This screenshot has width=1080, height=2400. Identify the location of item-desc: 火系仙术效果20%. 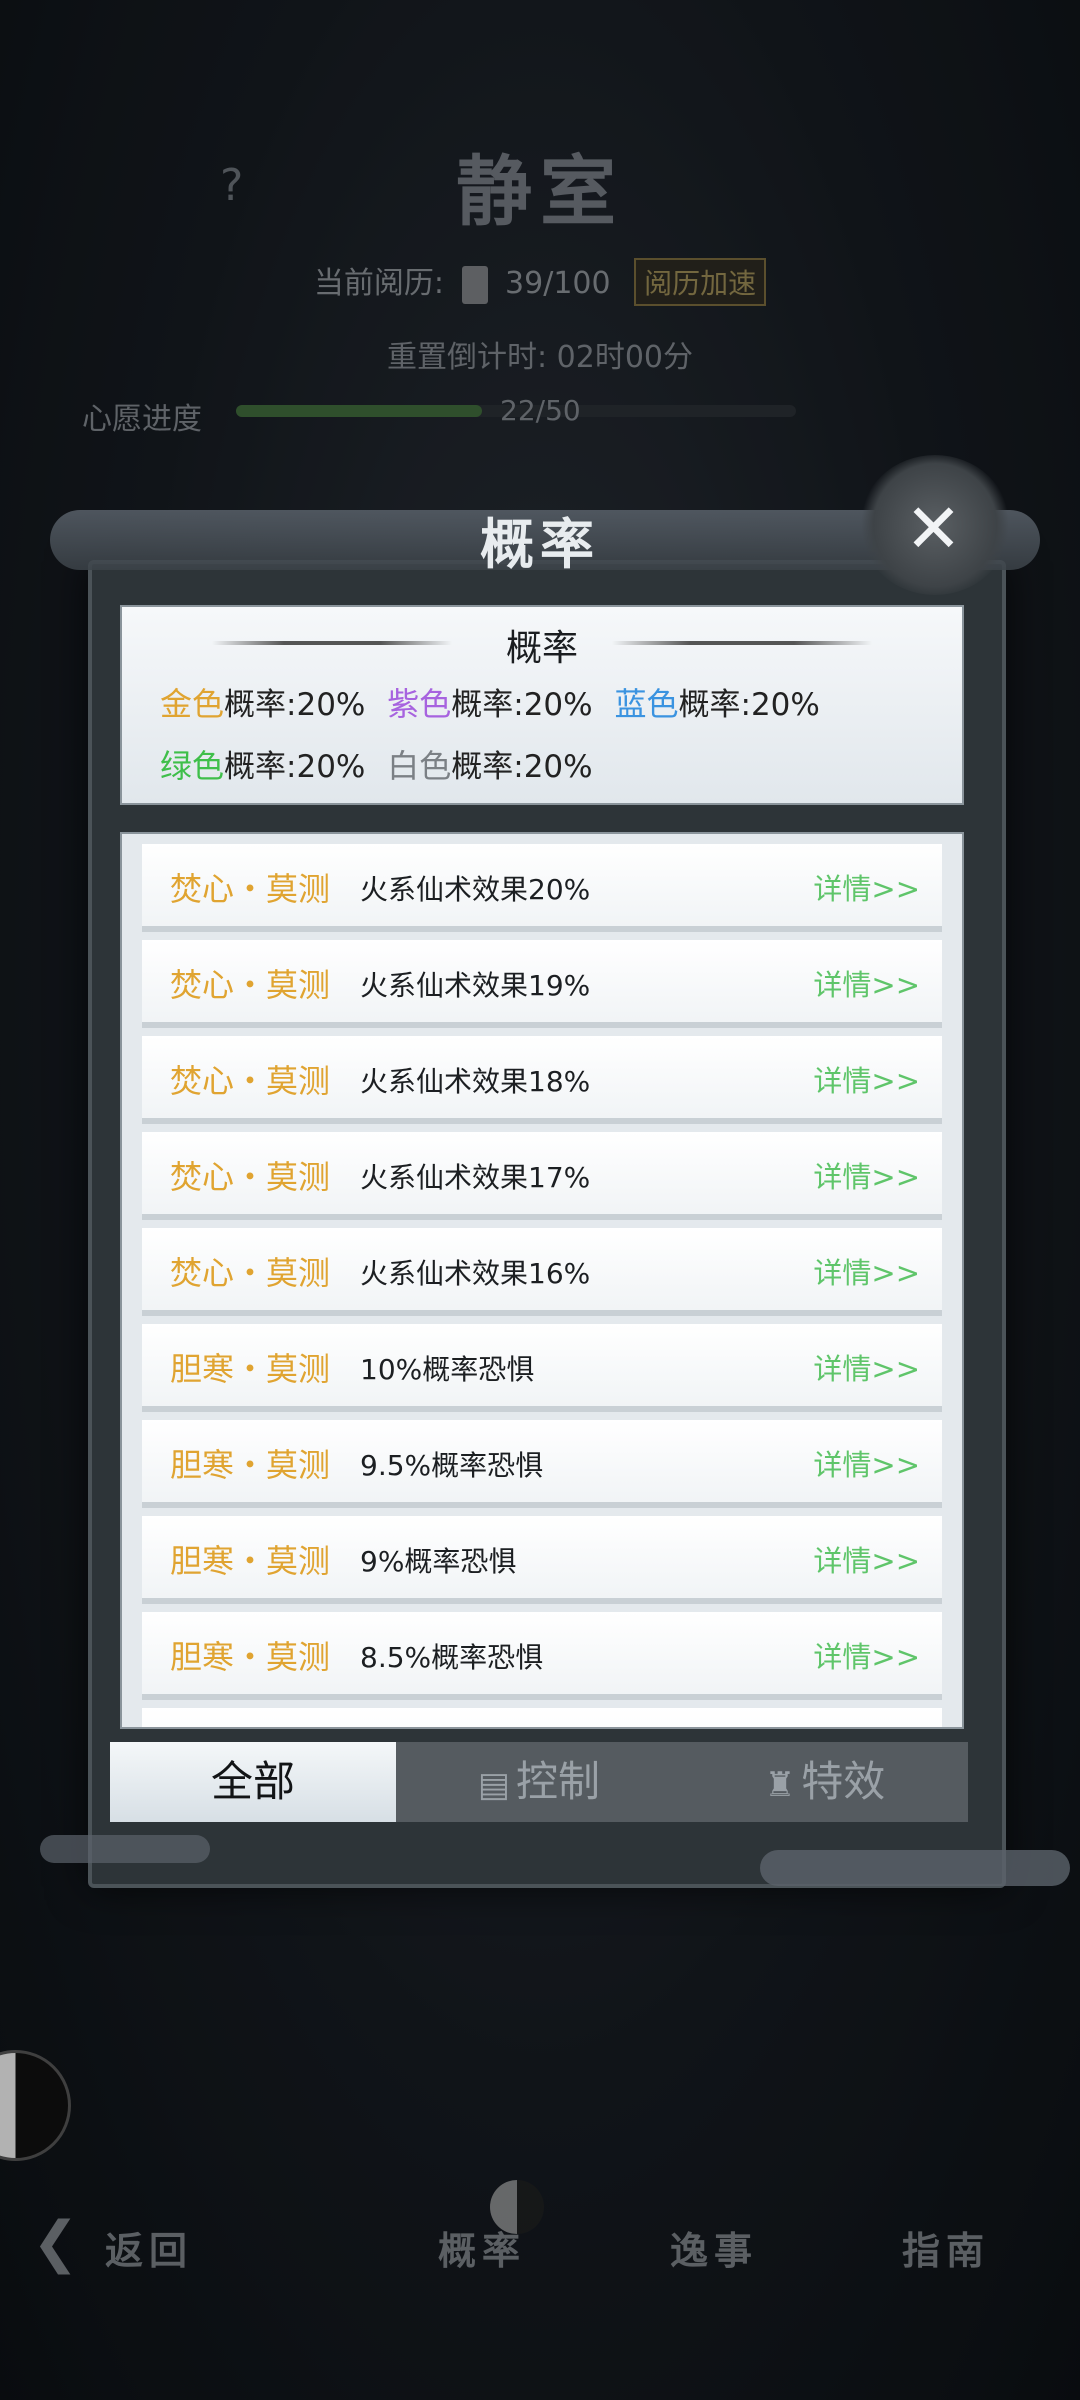
(475, 889).